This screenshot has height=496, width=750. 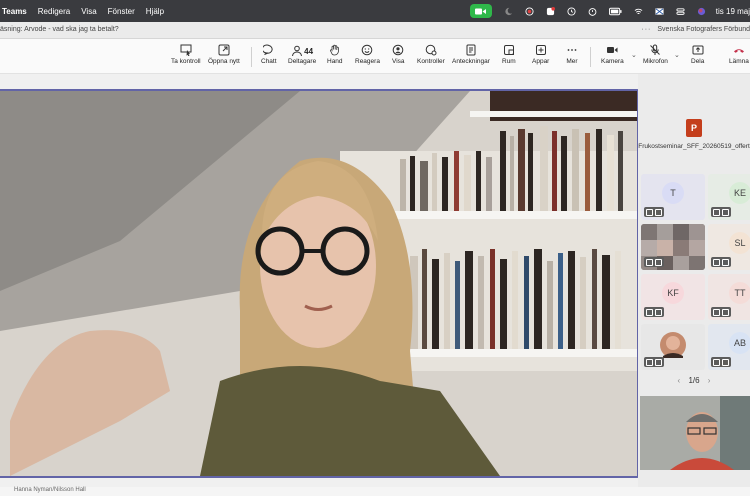 I want to click on control-center-icon, so click(x=680, y=11).